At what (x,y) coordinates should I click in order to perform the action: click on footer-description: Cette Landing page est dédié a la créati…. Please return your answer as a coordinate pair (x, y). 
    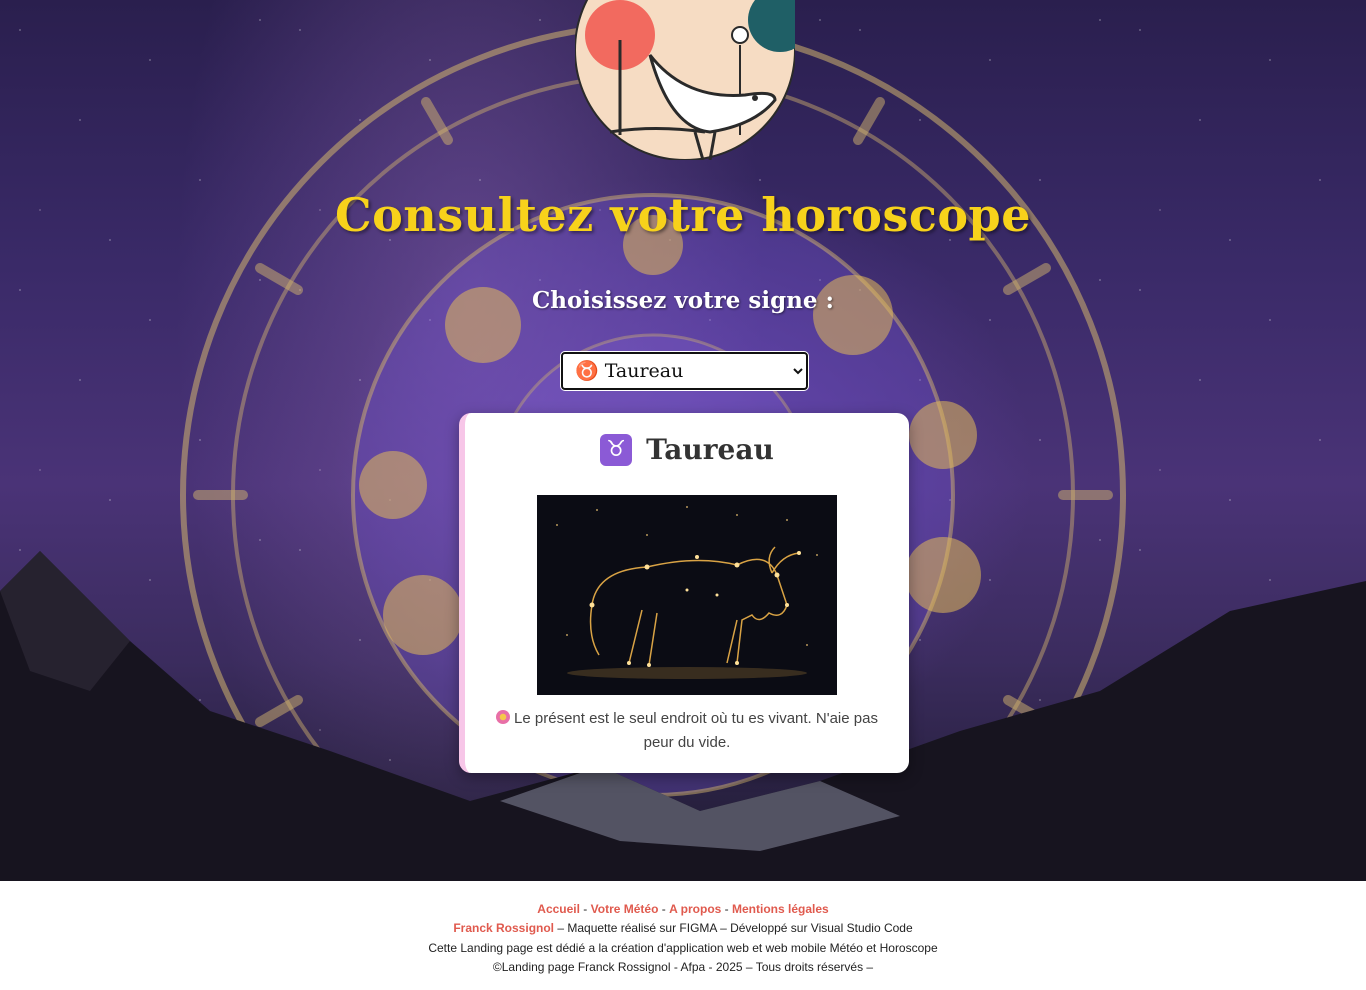
    Looking at the image, I should click on (683, 948).